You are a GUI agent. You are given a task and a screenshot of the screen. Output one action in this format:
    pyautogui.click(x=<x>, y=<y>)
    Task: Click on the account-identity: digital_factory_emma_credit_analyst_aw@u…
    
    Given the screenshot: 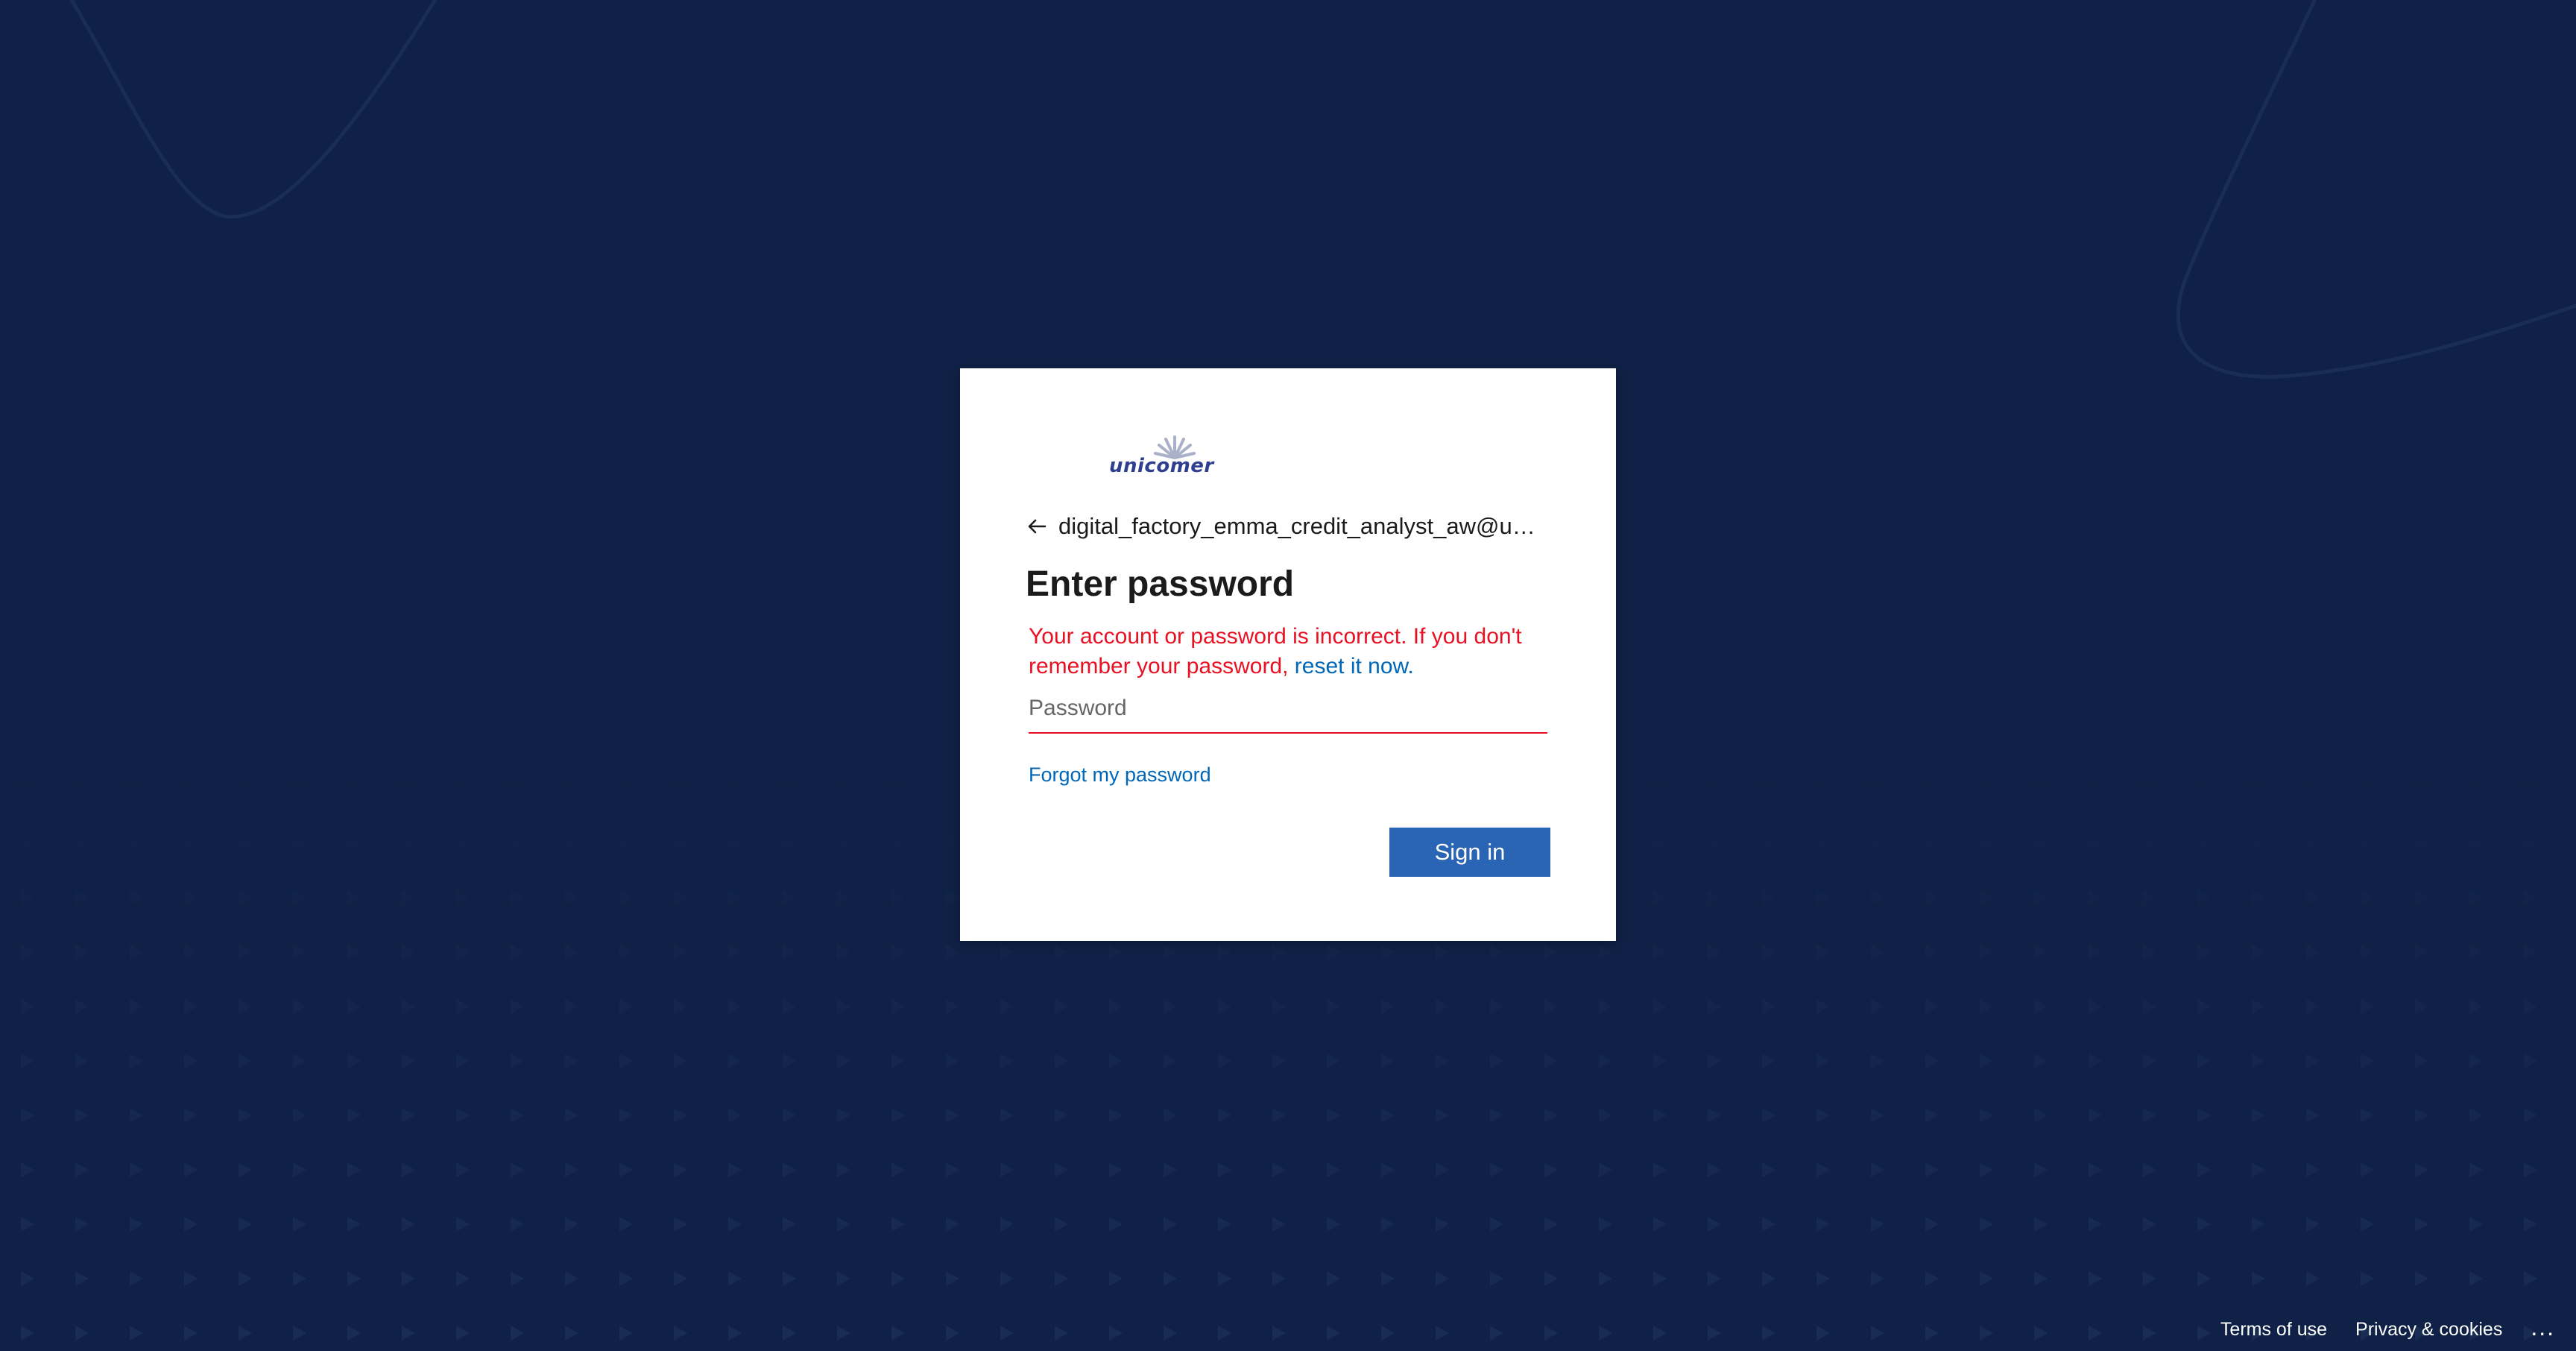 What is the action you would take?
    pyautogui.click(x=1302, y=526)
    